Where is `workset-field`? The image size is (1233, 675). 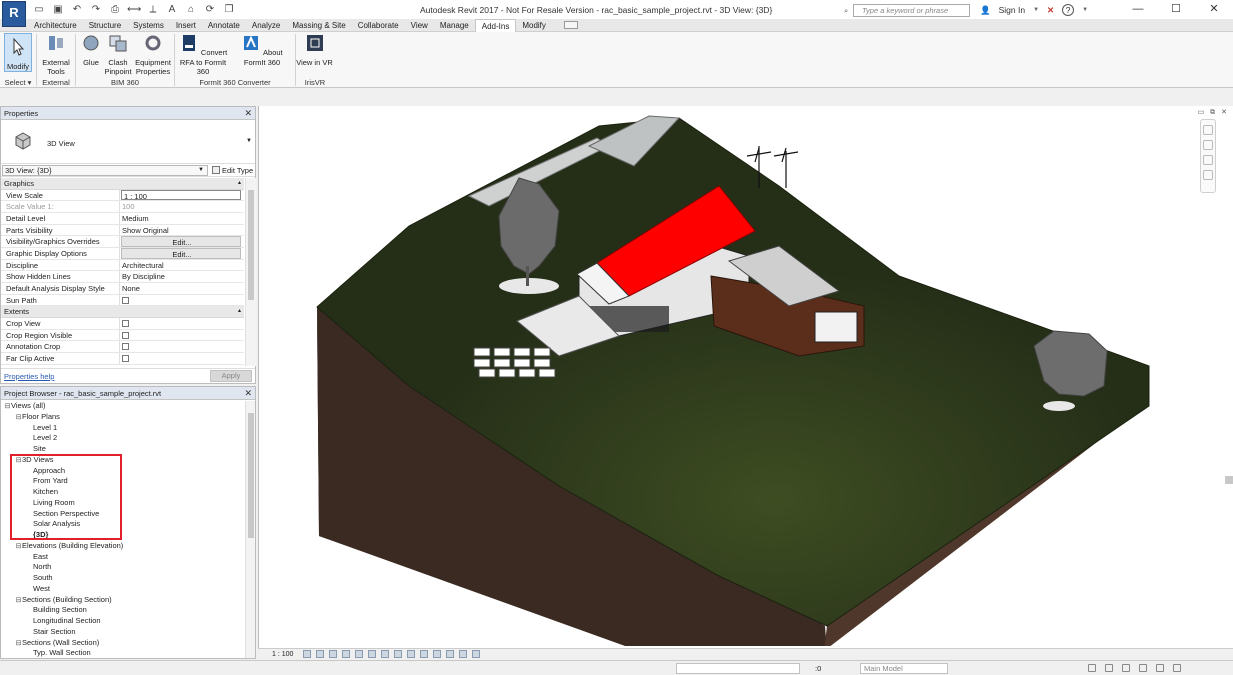 workset-field is located at coordinates (738, 668).